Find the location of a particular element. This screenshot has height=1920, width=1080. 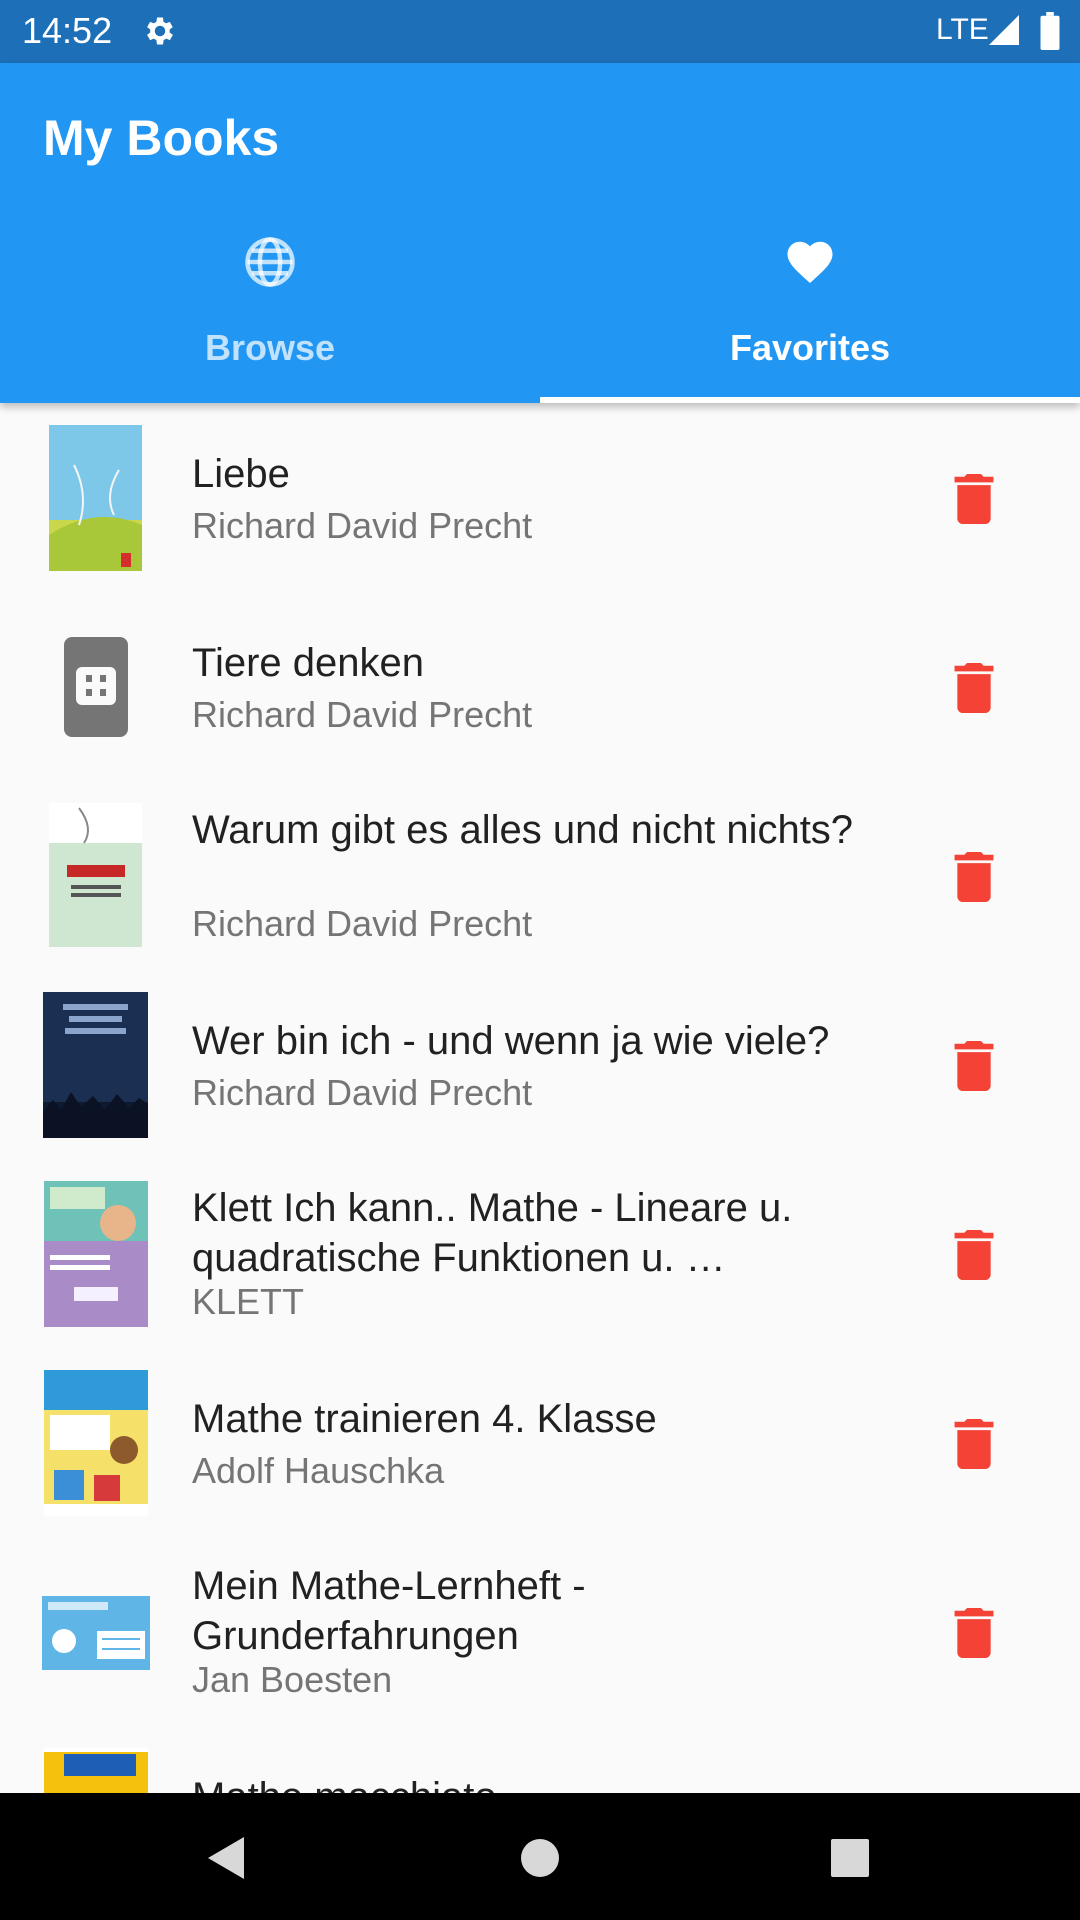

back-icon is located at coordinates (225, 1858).